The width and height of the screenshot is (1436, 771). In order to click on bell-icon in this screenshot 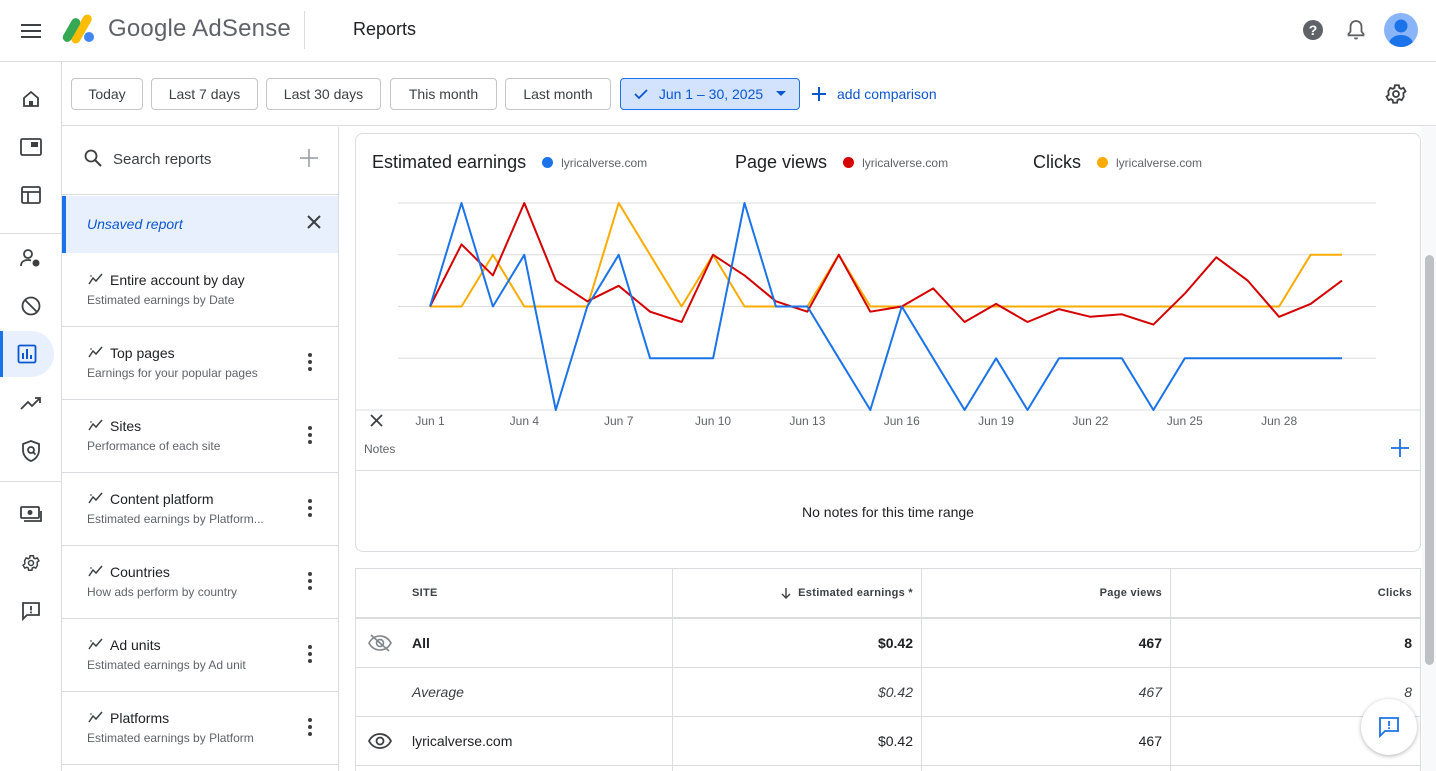, I will do `click(1356, 30)`.